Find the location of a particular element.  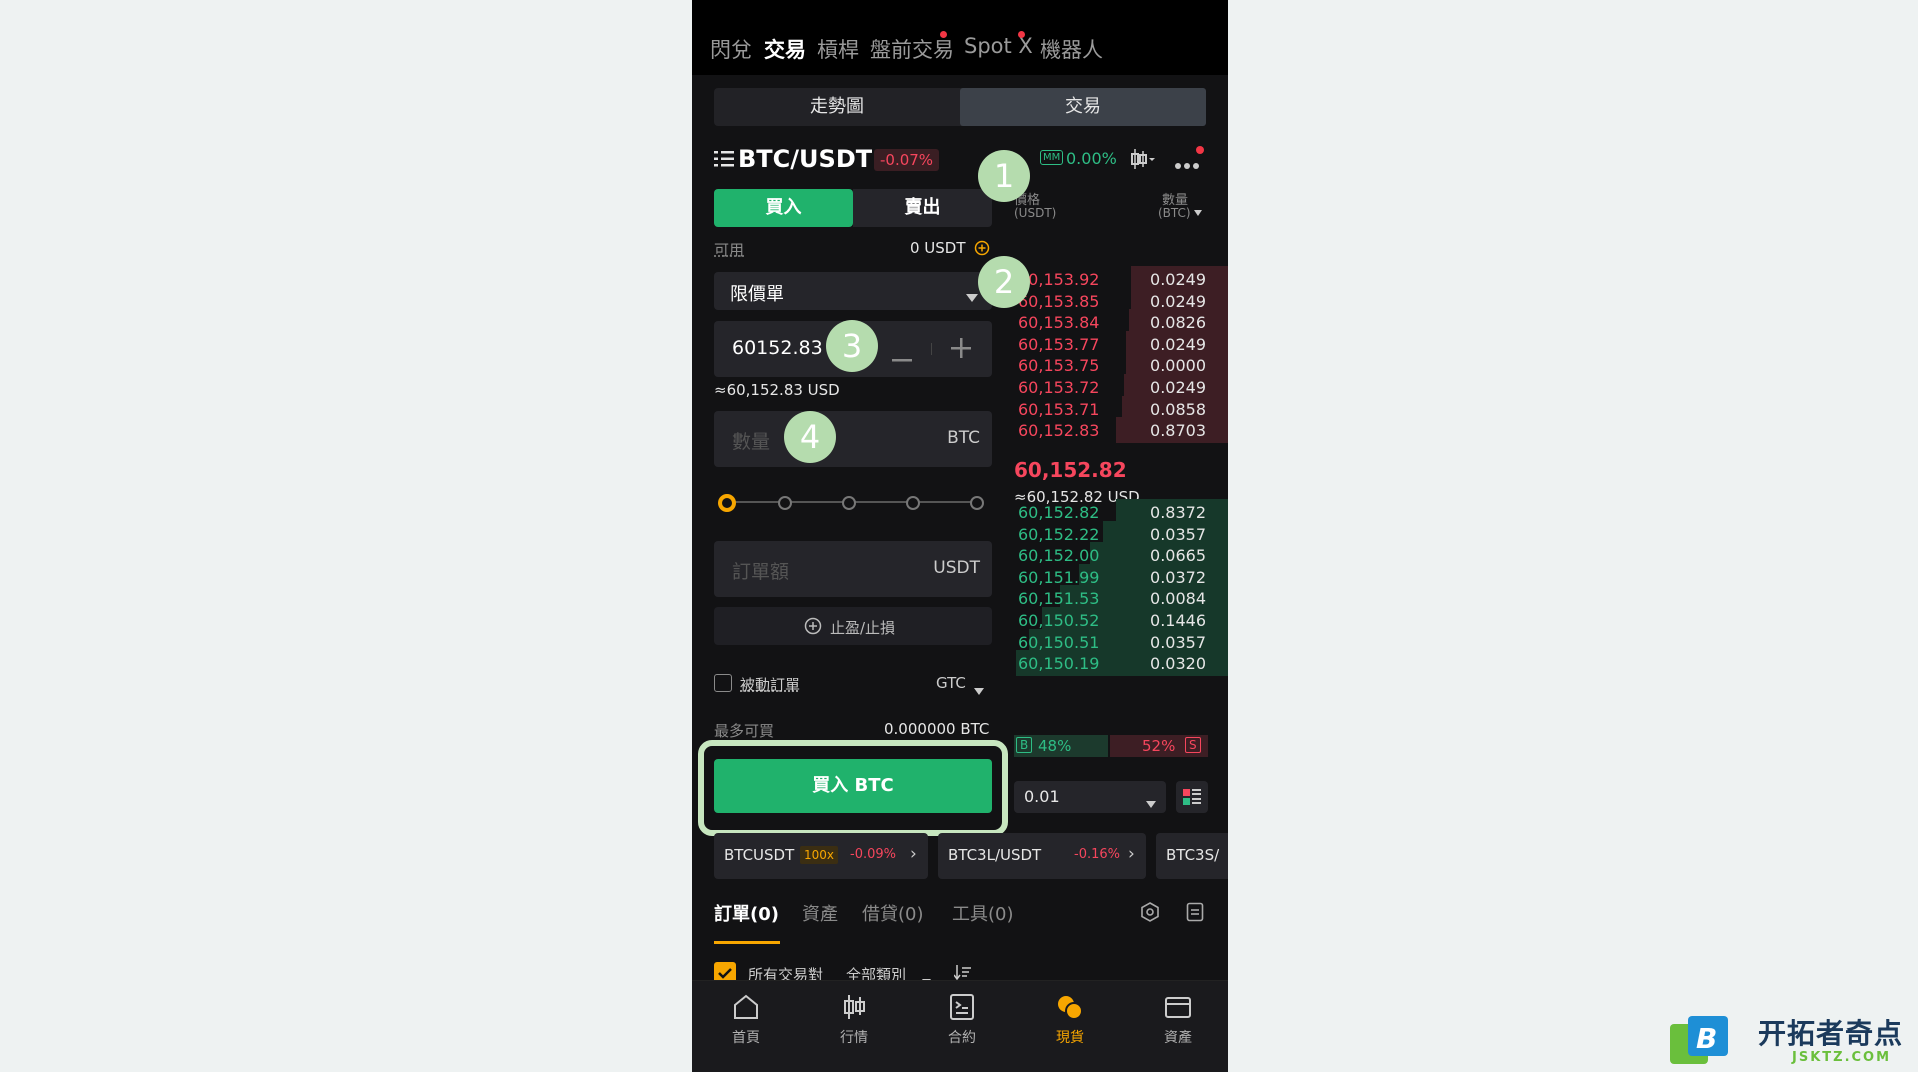

bid-price: 60,152.22 is located at coordinates (1059, 534).